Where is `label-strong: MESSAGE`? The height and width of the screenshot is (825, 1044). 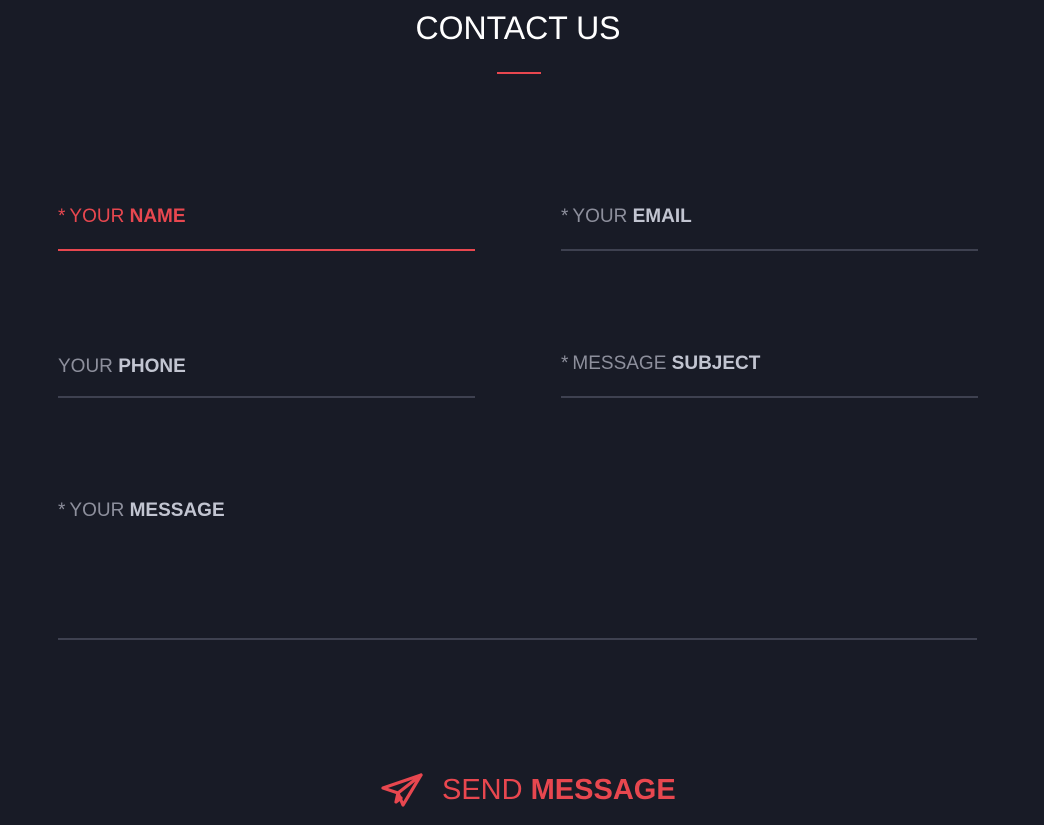 label-strong: MESSAGE is located at coordinates (177, 510).